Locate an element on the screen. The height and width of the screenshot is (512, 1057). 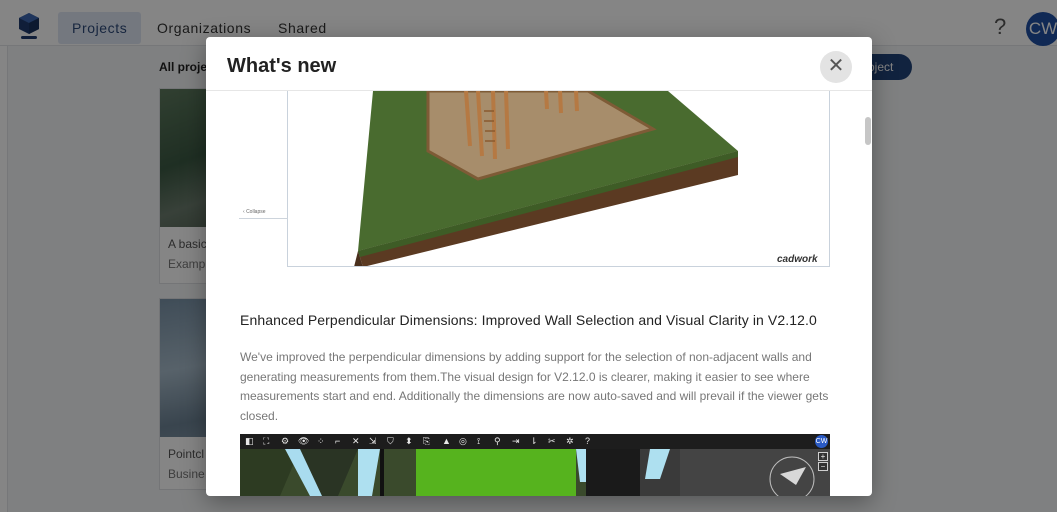
dialog-title: What's new is located at coordinates (282, 66).